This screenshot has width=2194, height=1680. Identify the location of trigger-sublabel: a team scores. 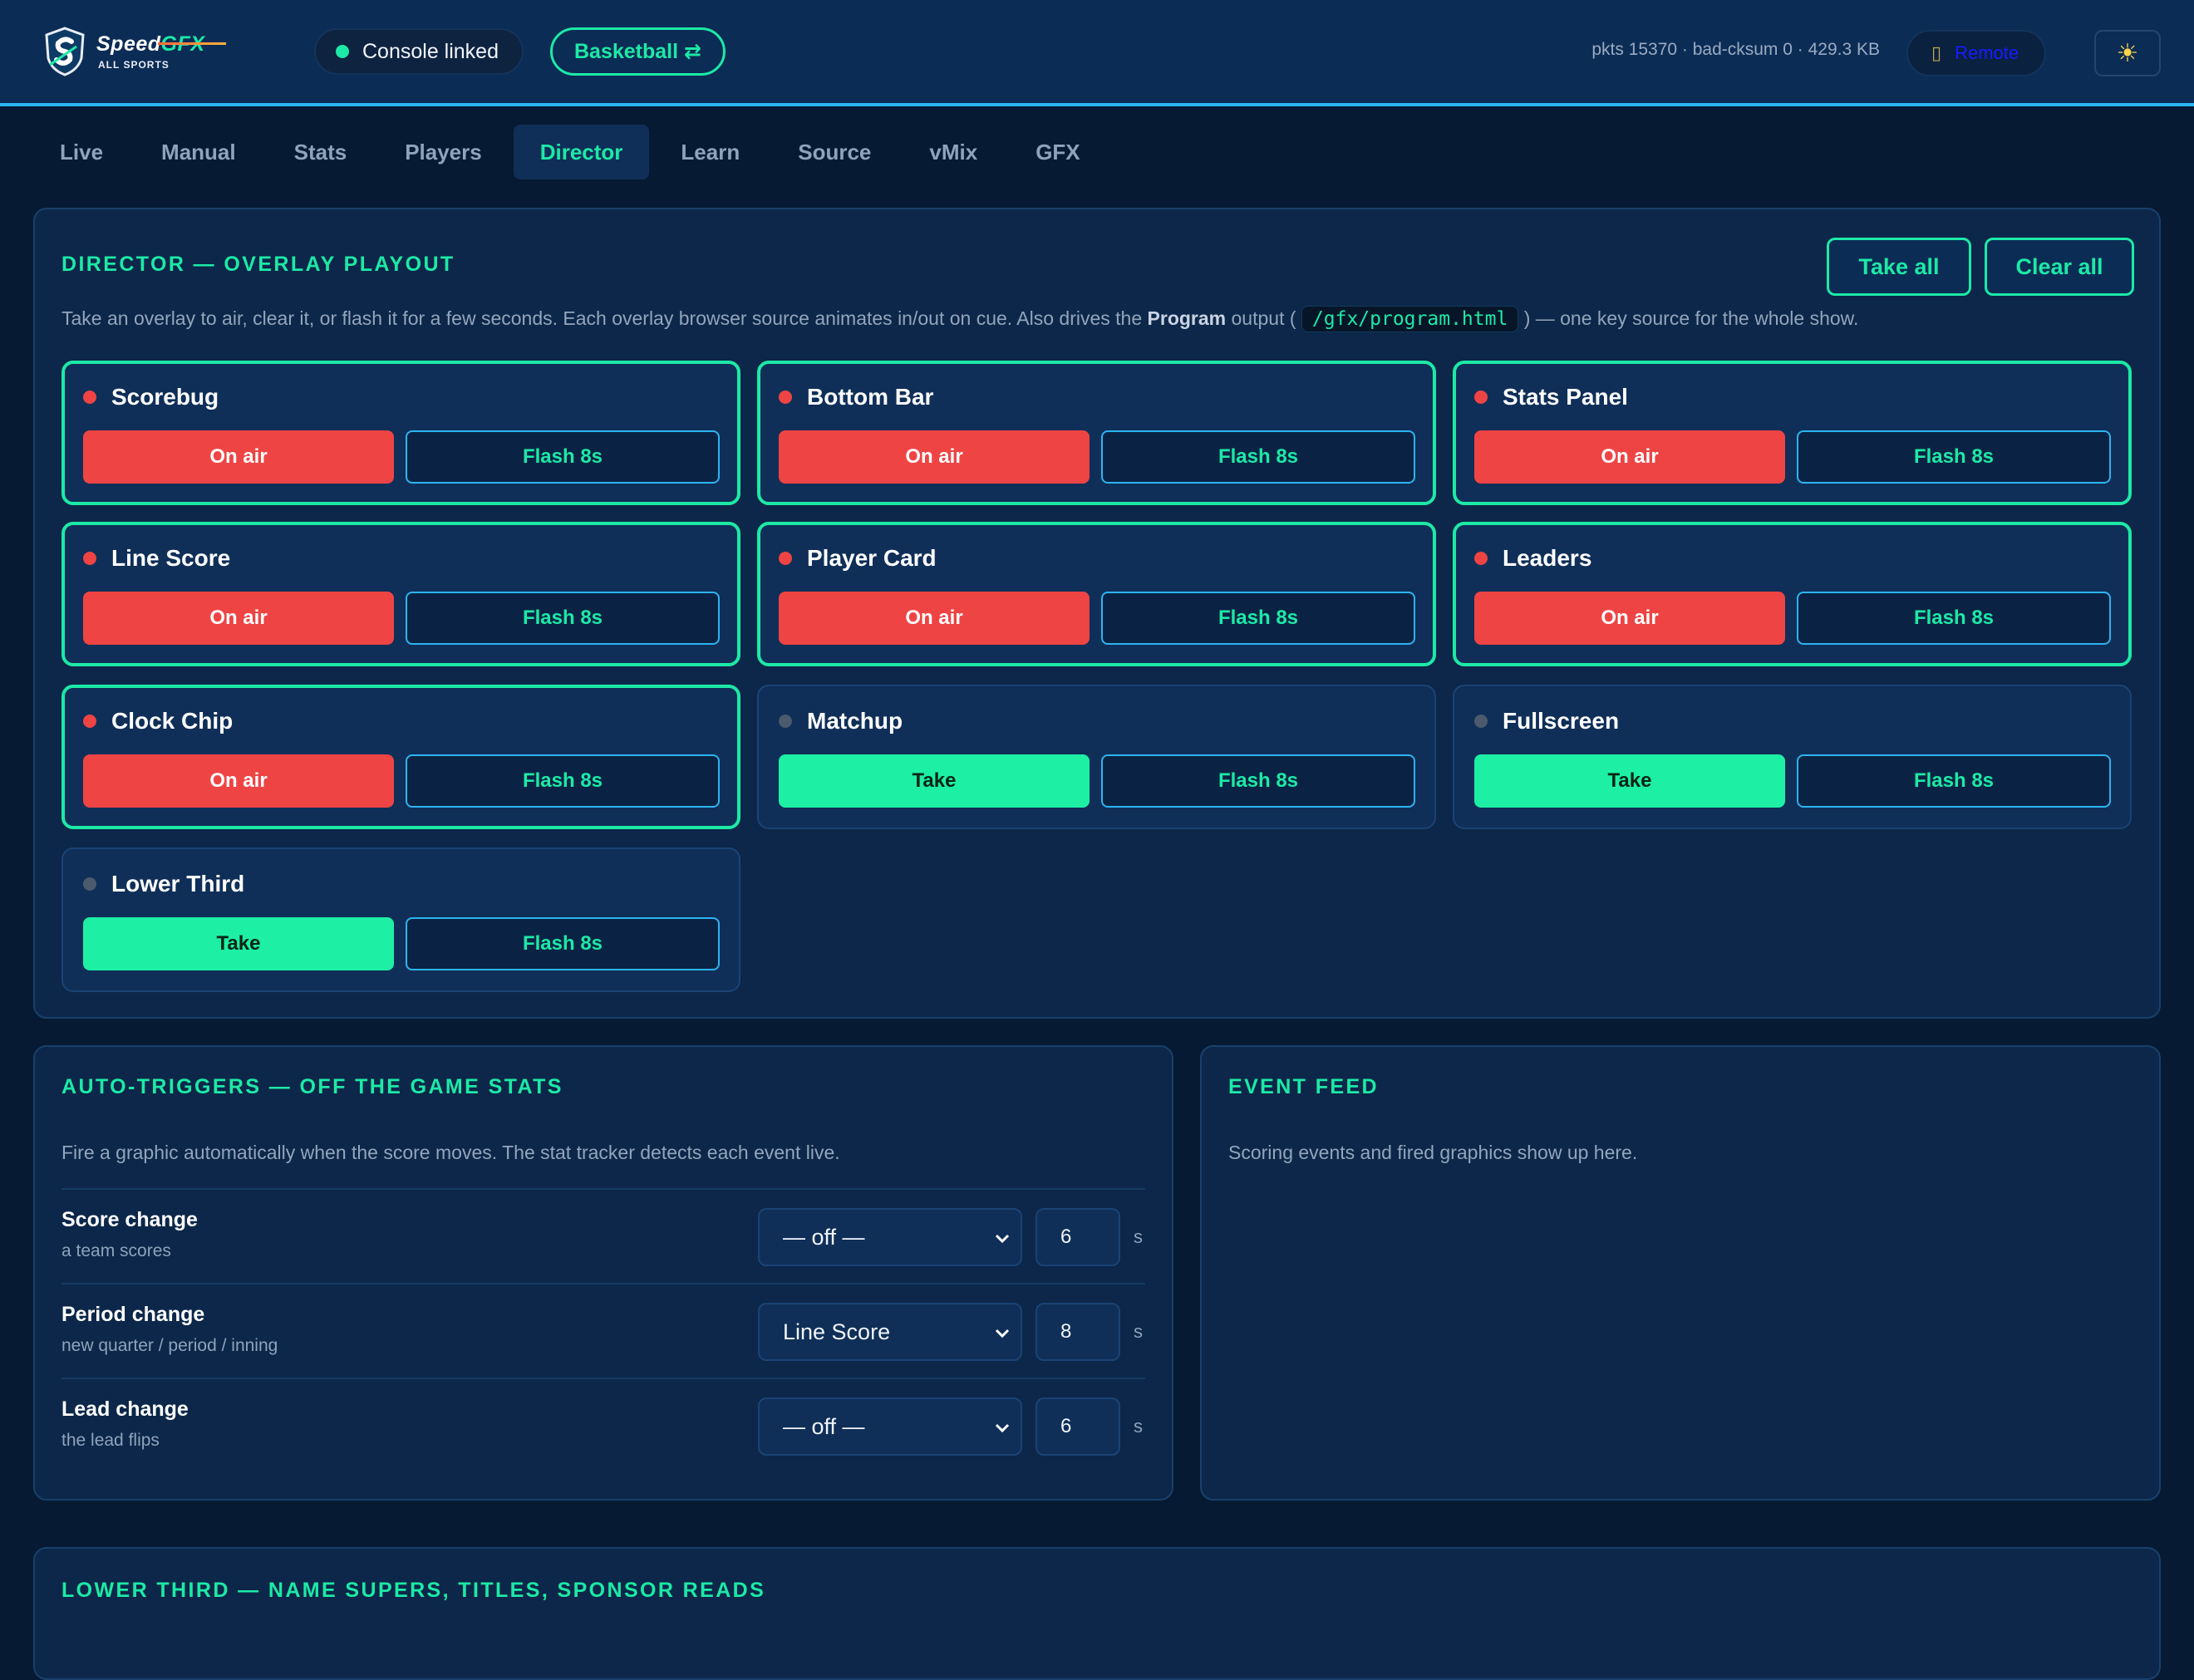
(116, 1250).